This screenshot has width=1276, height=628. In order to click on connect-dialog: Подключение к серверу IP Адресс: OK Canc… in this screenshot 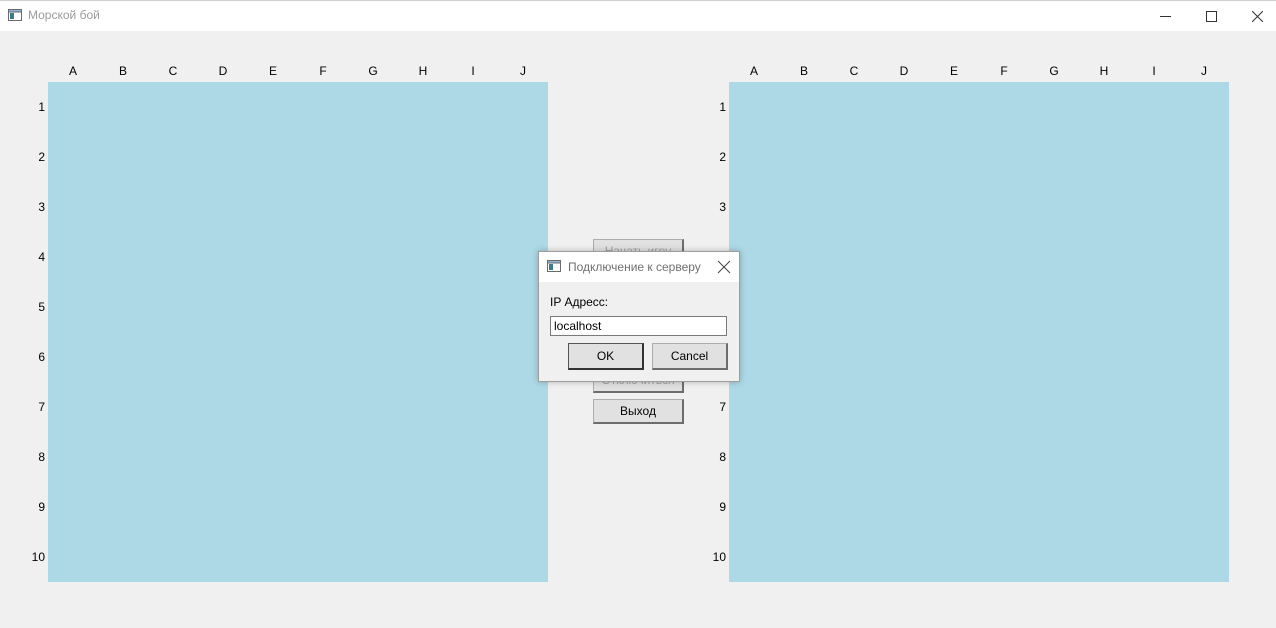, I will do `click(639, 316)`.